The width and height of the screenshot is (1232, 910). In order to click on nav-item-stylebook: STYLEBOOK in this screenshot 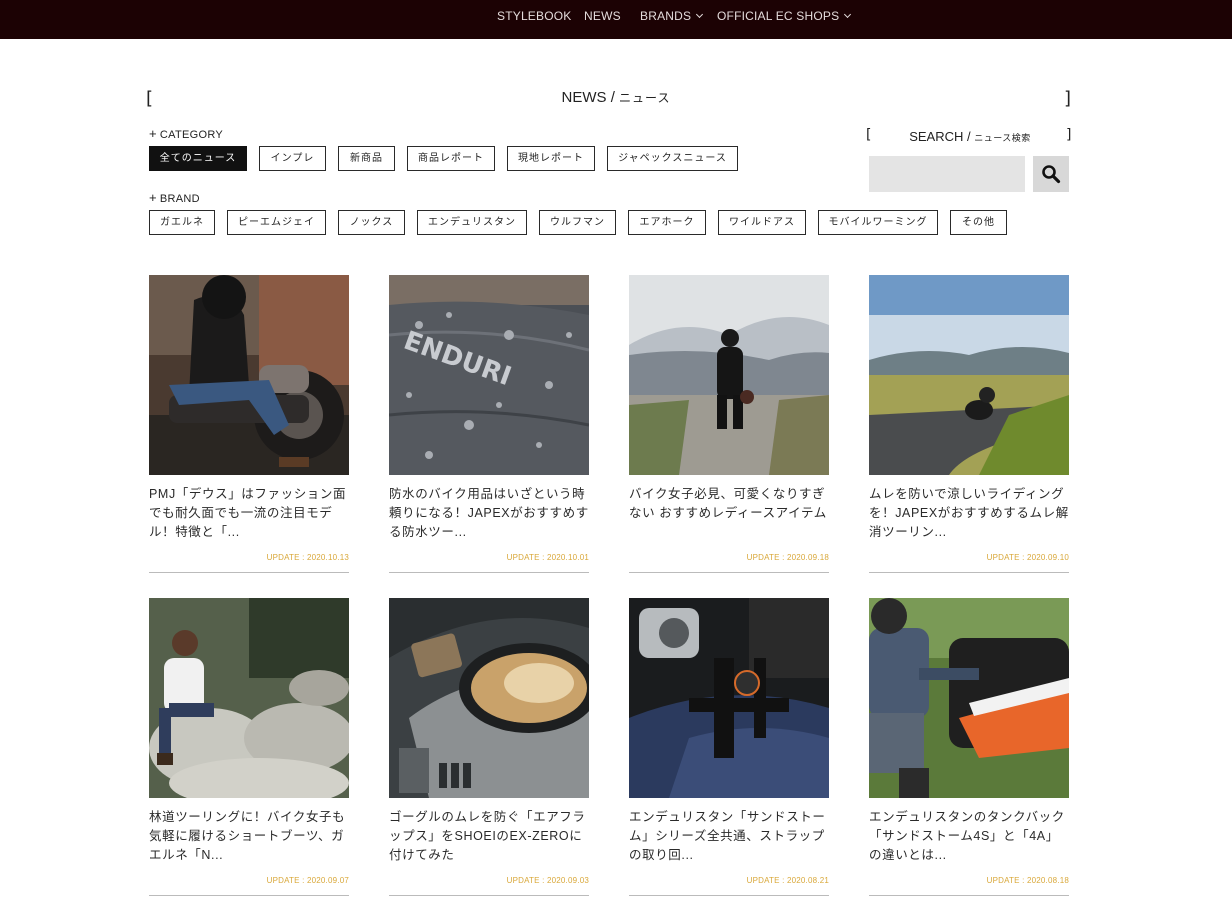, I will do `click(534, 16)`.